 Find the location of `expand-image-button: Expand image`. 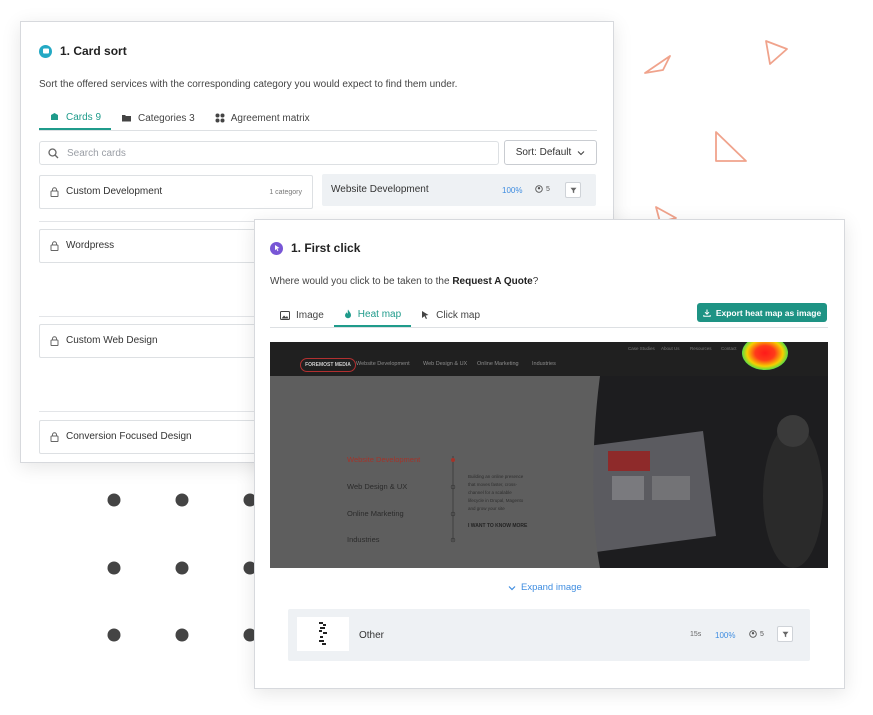

expand-image-button: Expand image is located at coordinates (545, 587).